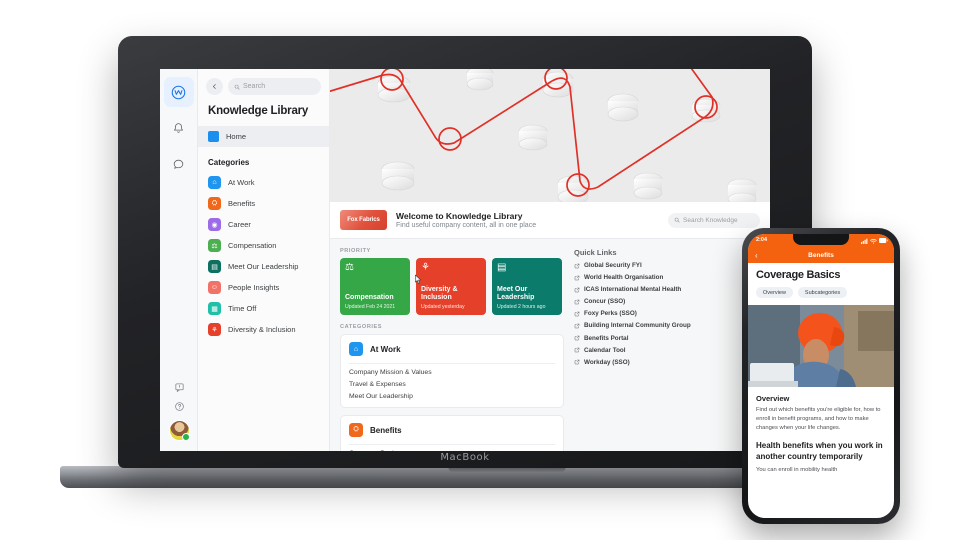 This screenshot has height=540, width=960. What do you see at coordinates (667, 301) in the screenshot?
I see `quick-link-item: Concur (SSO)` at bounding box center [667, 301].